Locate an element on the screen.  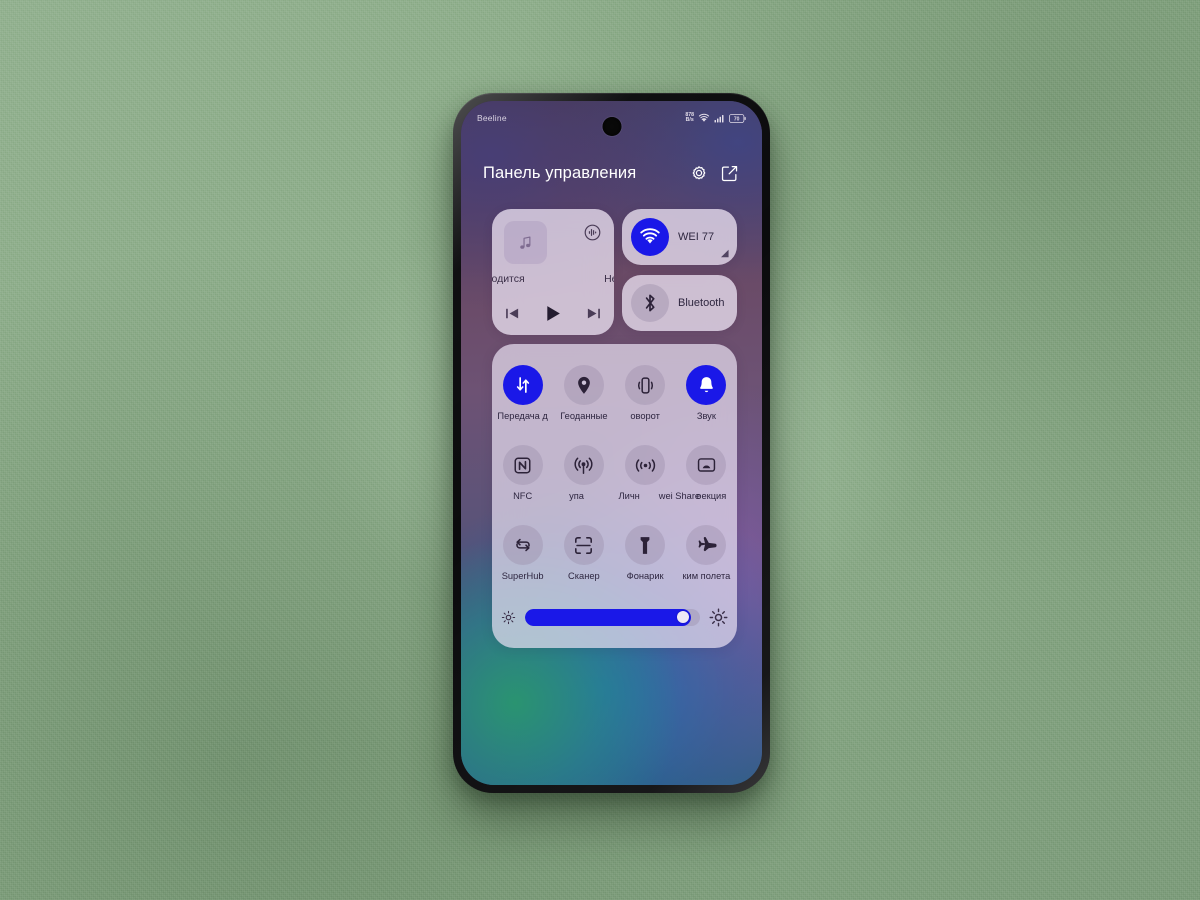
toggle-hotspot: упа is located at coordinates (583, 474).